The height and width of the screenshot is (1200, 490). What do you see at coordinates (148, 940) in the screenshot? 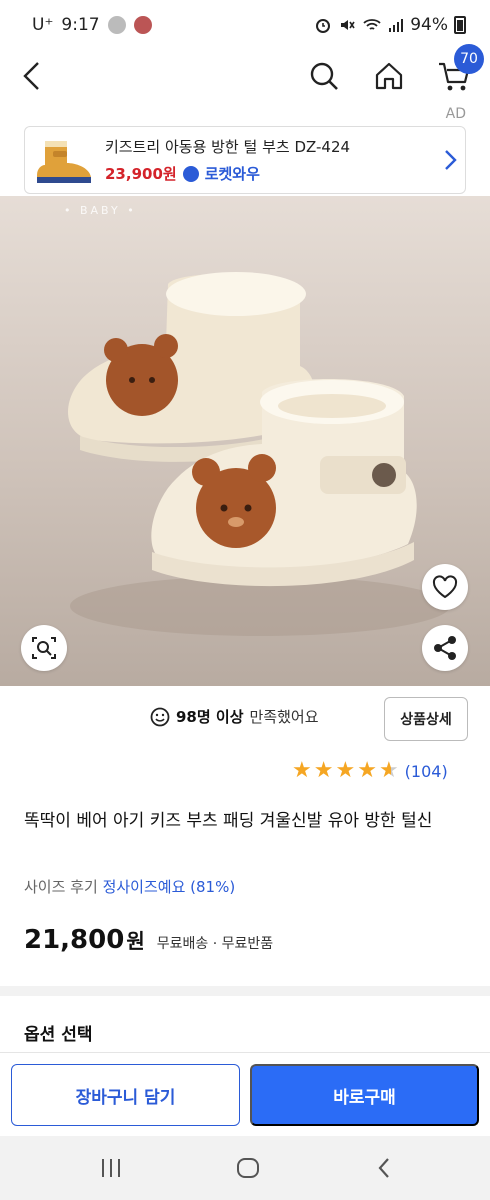
I see `price-row: 21,800 원 무료배송 · 무료반품` at bounding box center [148, 940].